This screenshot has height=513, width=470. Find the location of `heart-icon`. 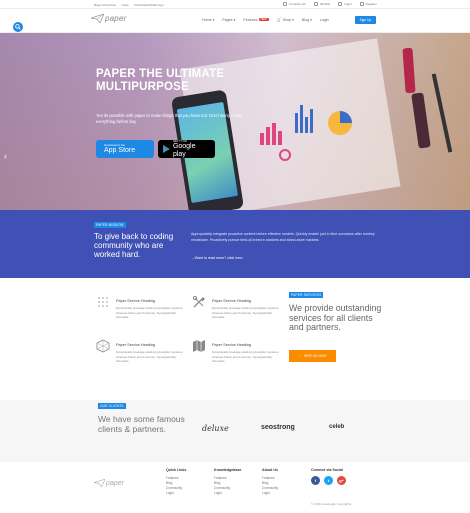

heart-icon is located at coordinates (315, 4).